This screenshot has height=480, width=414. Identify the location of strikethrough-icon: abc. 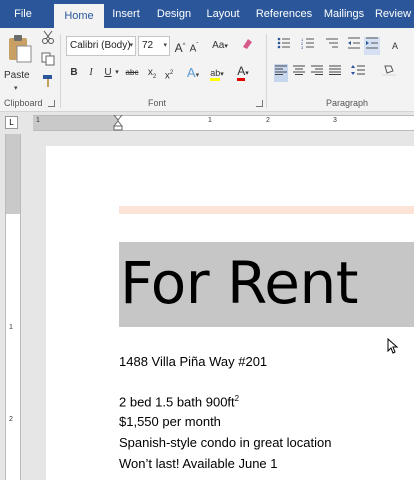
(132, 73).